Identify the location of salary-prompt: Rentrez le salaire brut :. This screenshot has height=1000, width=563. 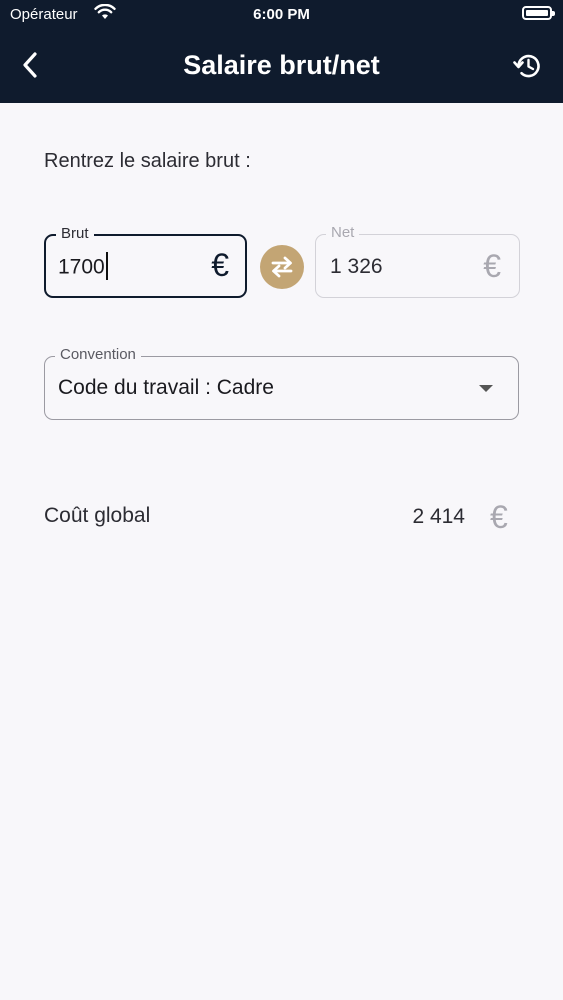
(147, 161).